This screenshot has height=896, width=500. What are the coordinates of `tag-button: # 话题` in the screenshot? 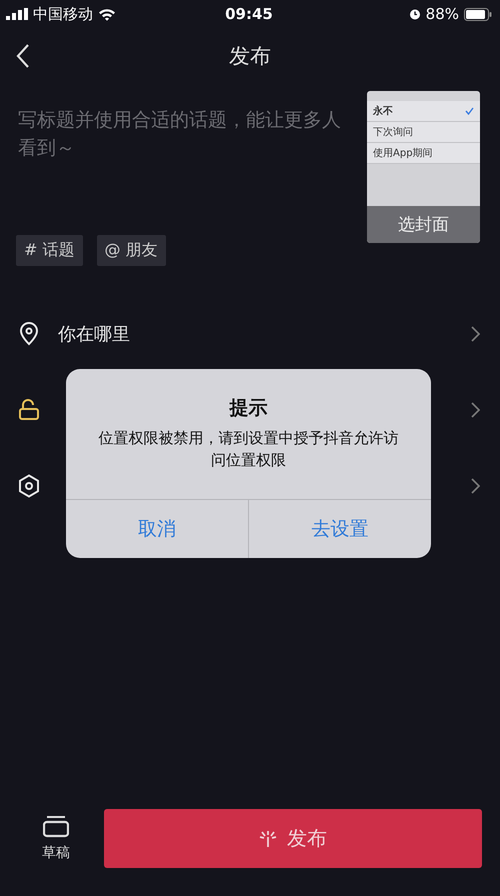 It's located at (49, 250).